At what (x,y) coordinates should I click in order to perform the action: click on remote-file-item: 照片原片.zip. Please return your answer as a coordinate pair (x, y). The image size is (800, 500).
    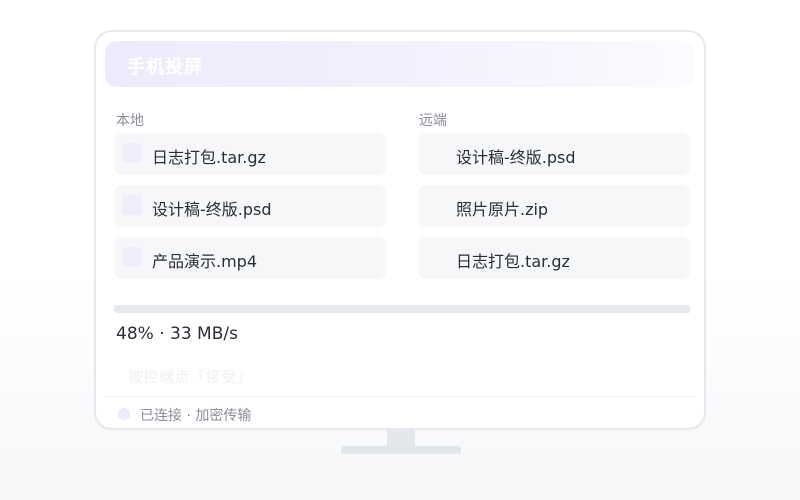
    Looking at the image, I should click on (554, 206).